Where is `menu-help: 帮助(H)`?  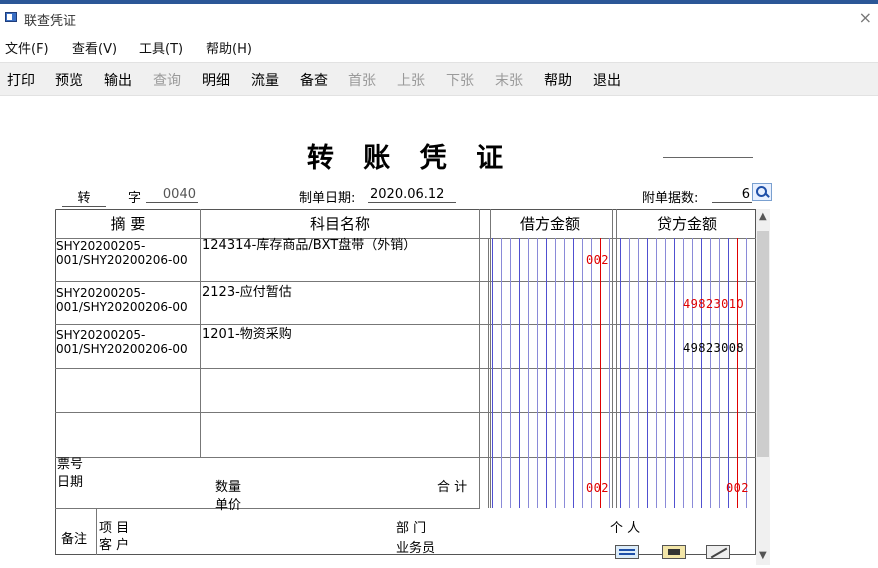 menu-help: 帮助(H) is located at coordinates (229, 47).